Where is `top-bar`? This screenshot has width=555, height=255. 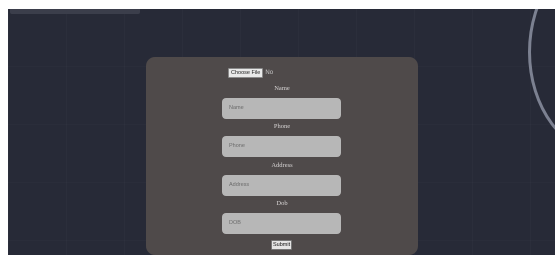 top-bar is located at coordinates (75, 11).